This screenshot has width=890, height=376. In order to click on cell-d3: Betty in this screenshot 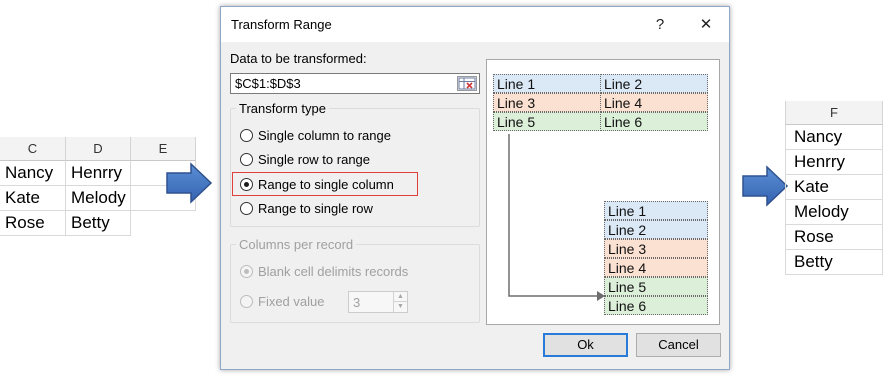, I will do `click(98, 223)`.